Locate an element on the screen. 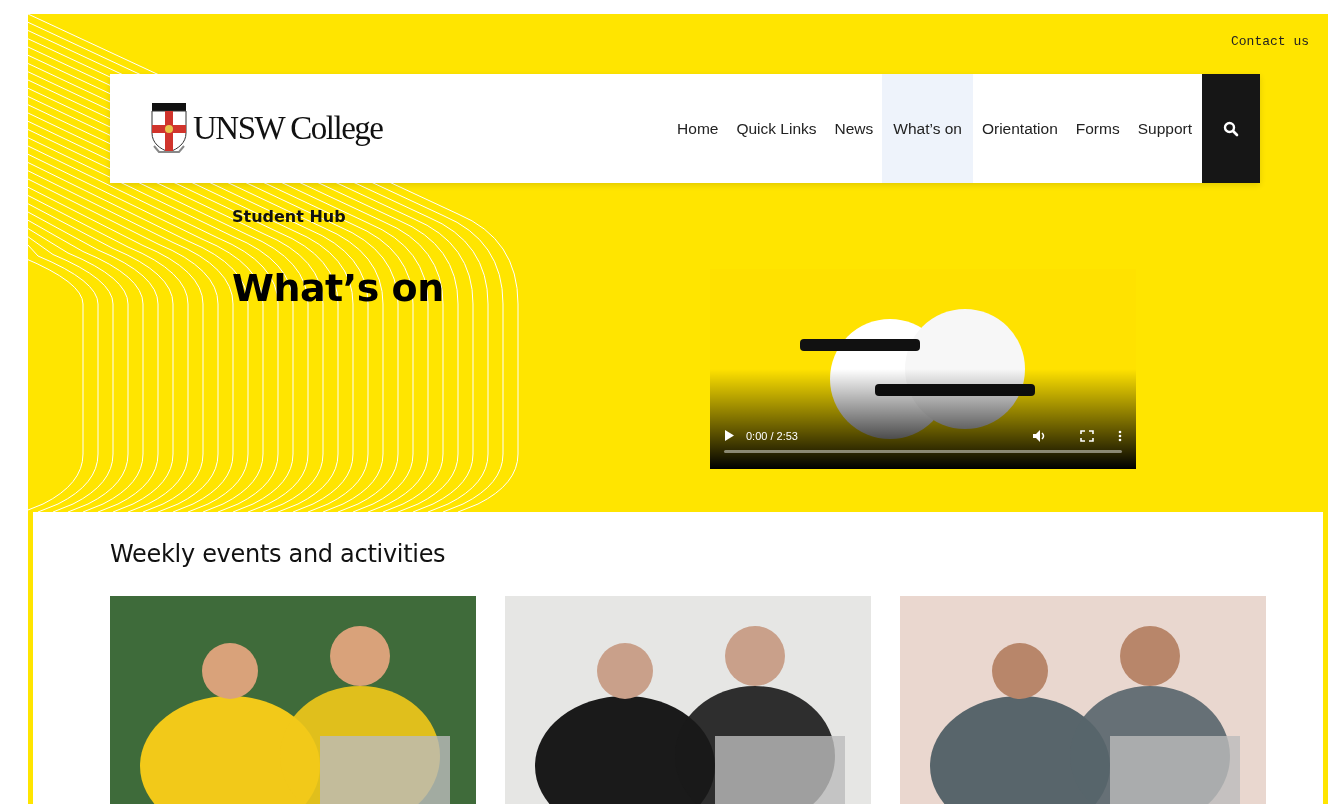 The height and width of the screenshot is (804, 1336). contact-link: Contact us is located at coordinates (1270, 44).